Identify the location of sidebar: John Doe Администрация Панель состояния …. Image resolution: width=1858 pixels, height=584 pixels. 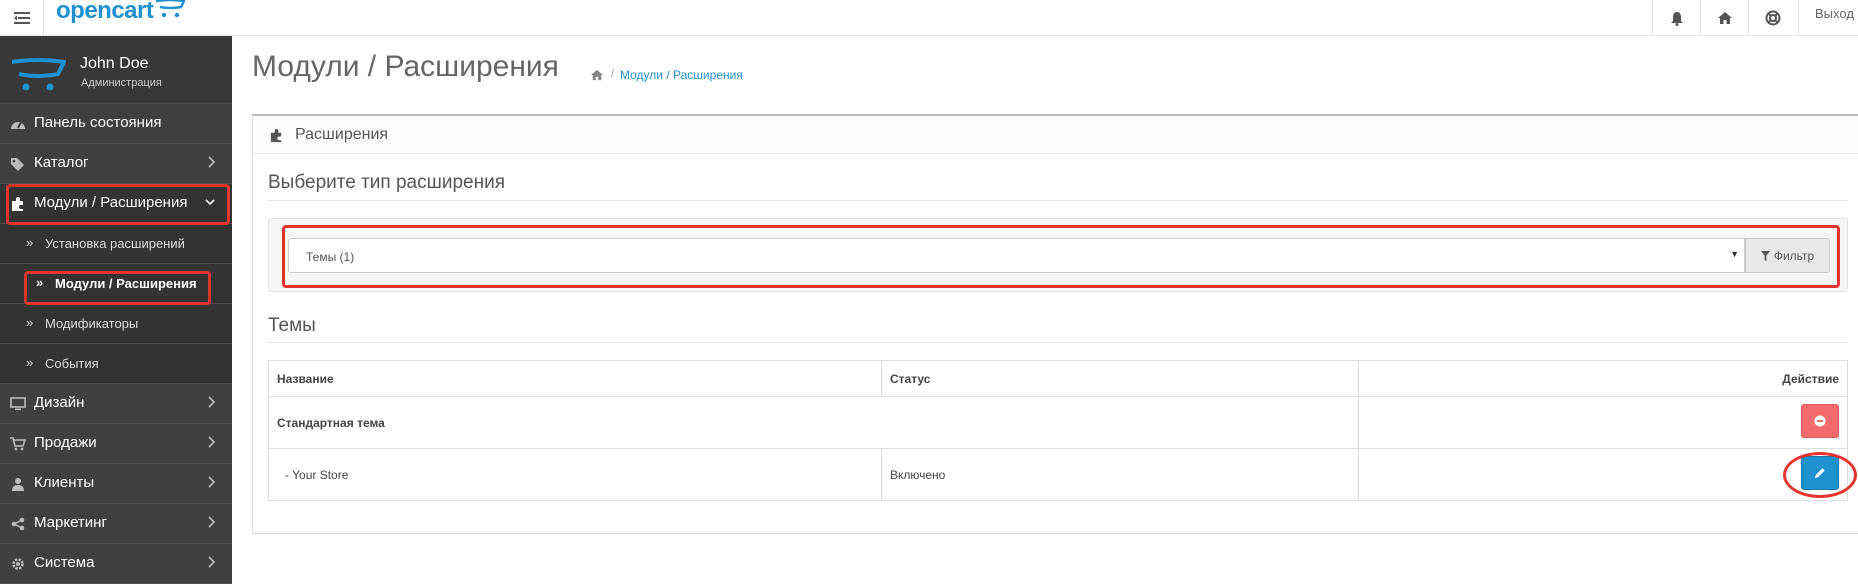
(116, 310).